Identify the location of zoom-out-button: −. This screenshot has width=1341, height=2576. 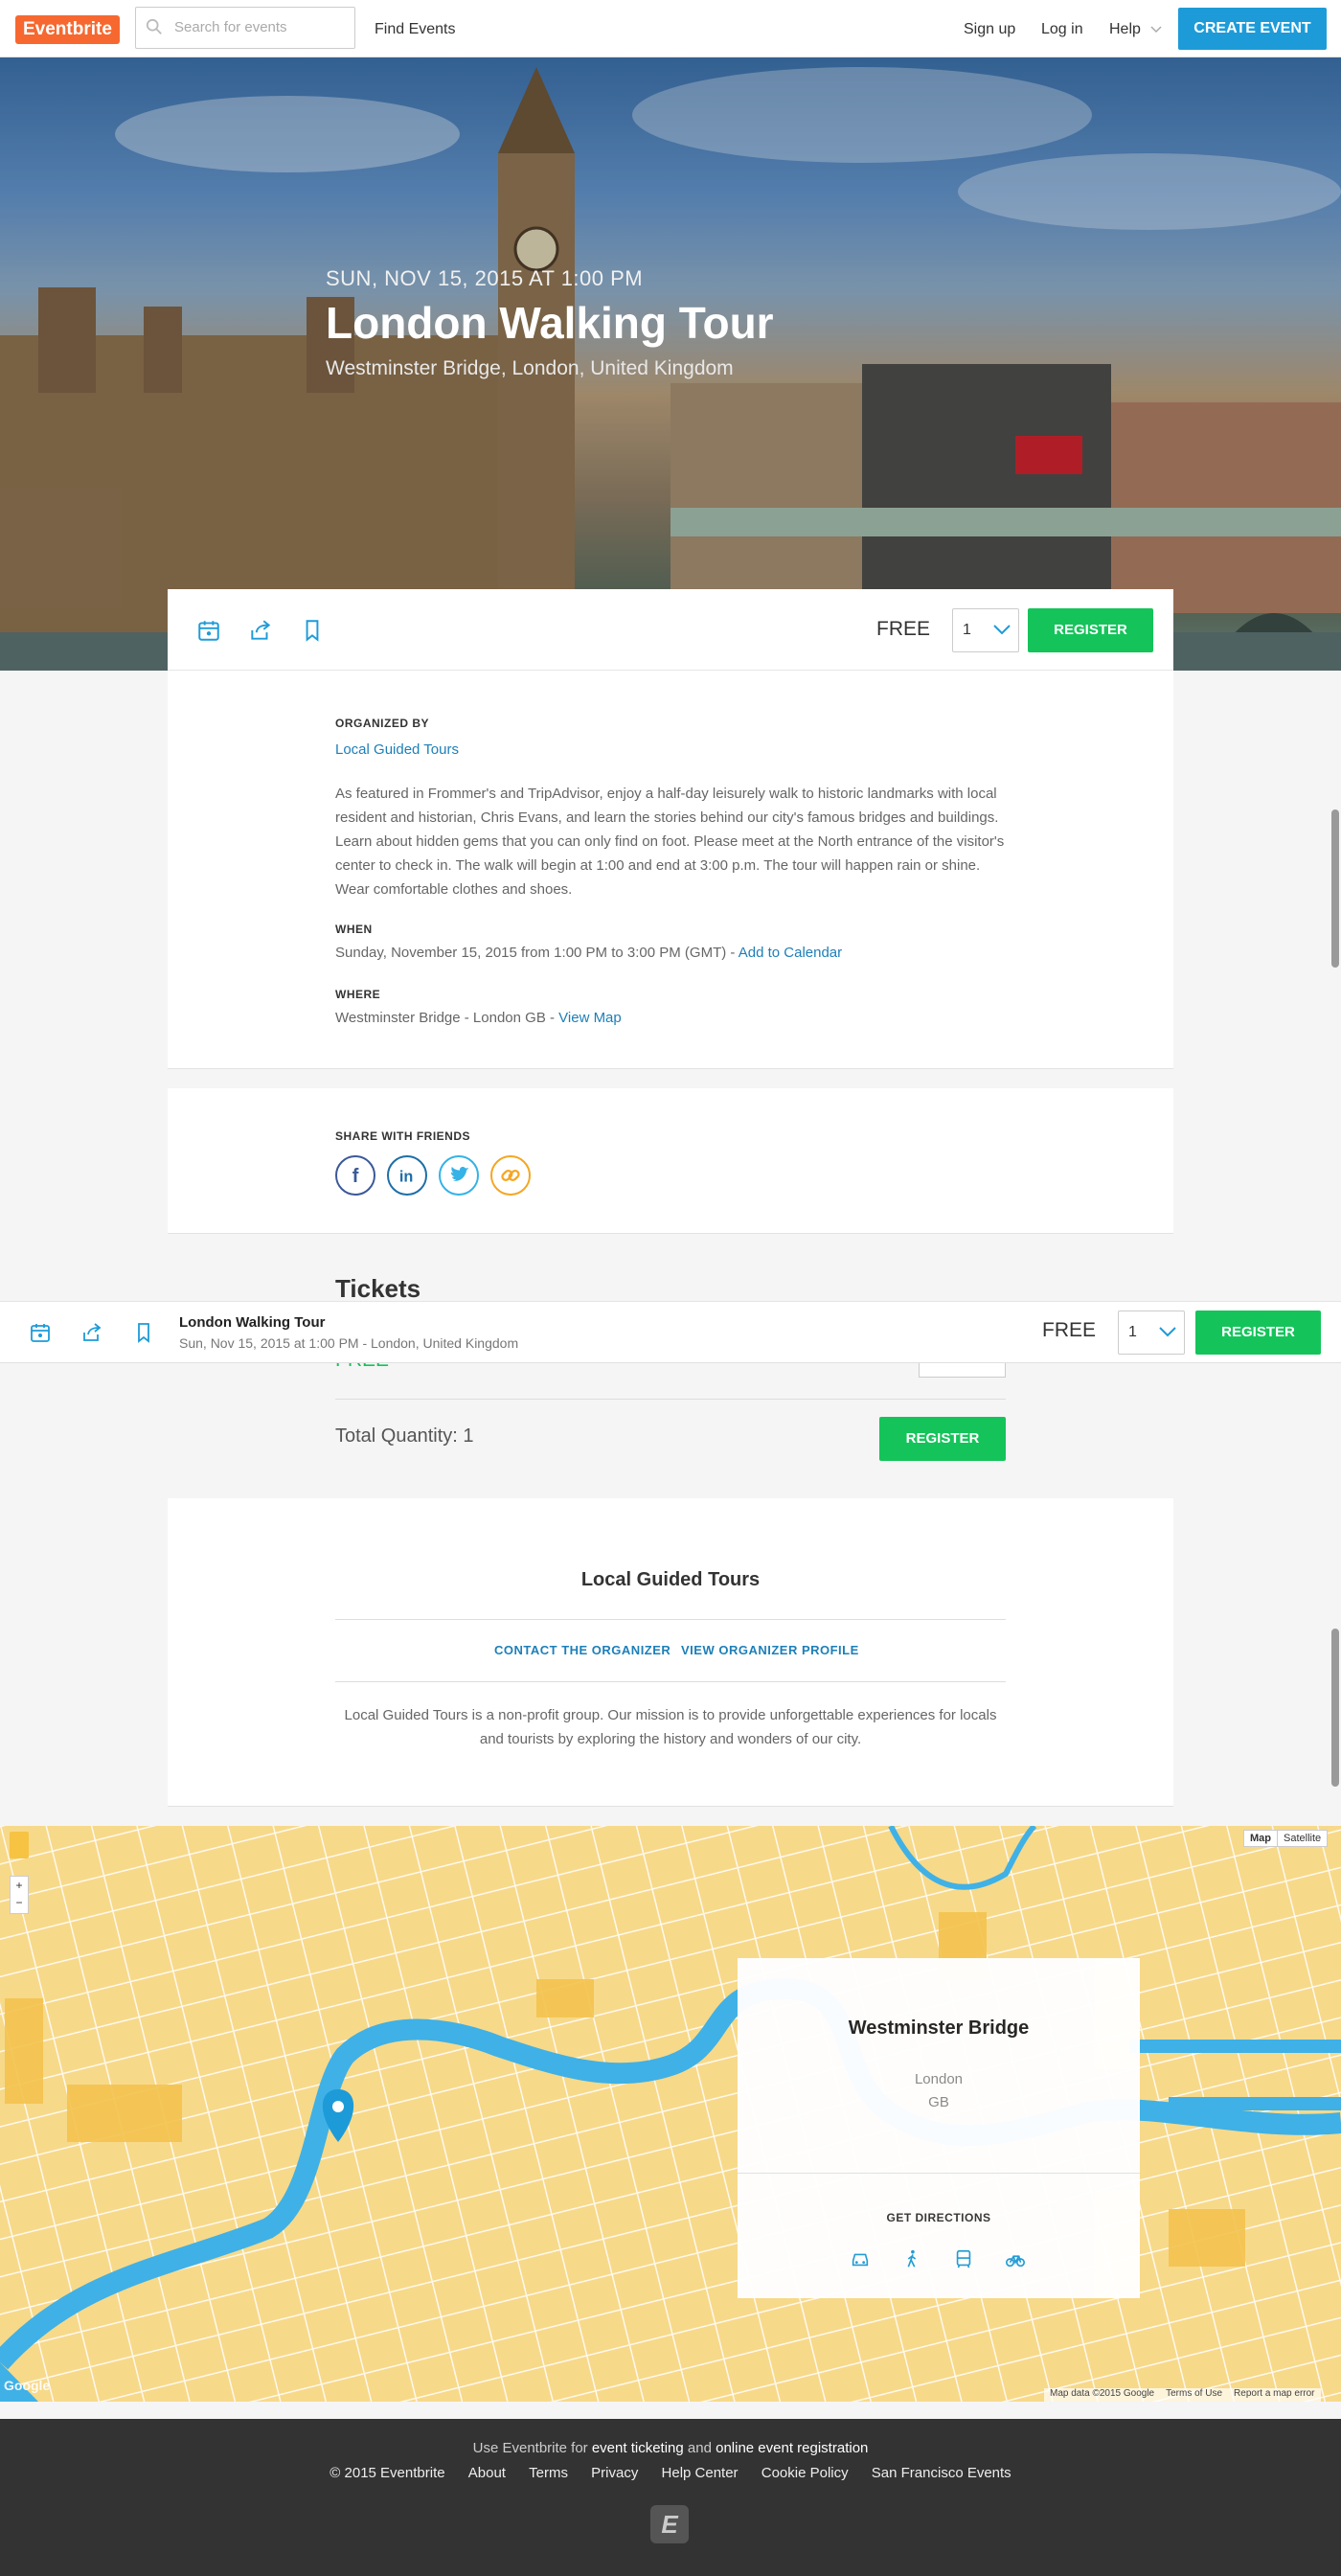
(19, 1902).